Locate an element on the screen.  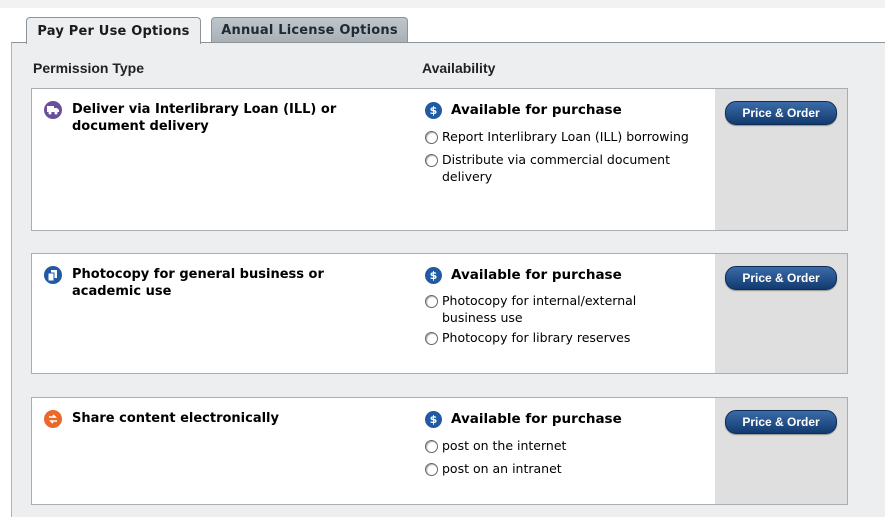
option-ill-borrowing: Report Interlibrary Loan (ILL) borrowing is located at coordinates (565, 136).